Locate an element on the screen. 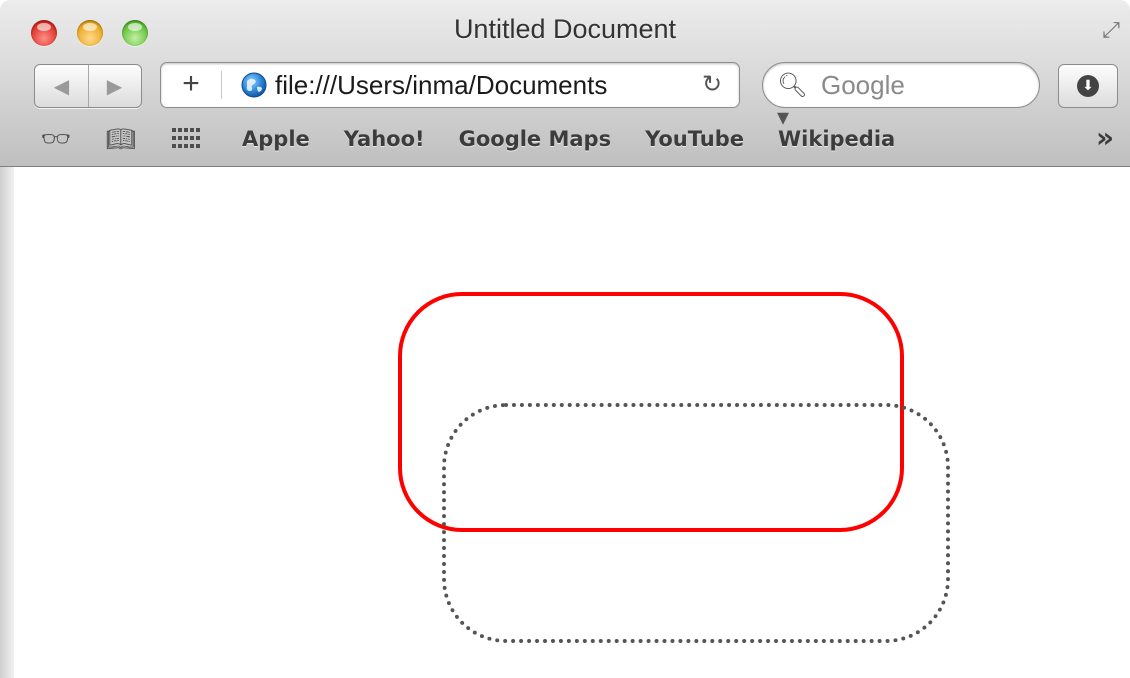  bookmarks-book-icon: 📖︎ is located at coordinates (121, 139).